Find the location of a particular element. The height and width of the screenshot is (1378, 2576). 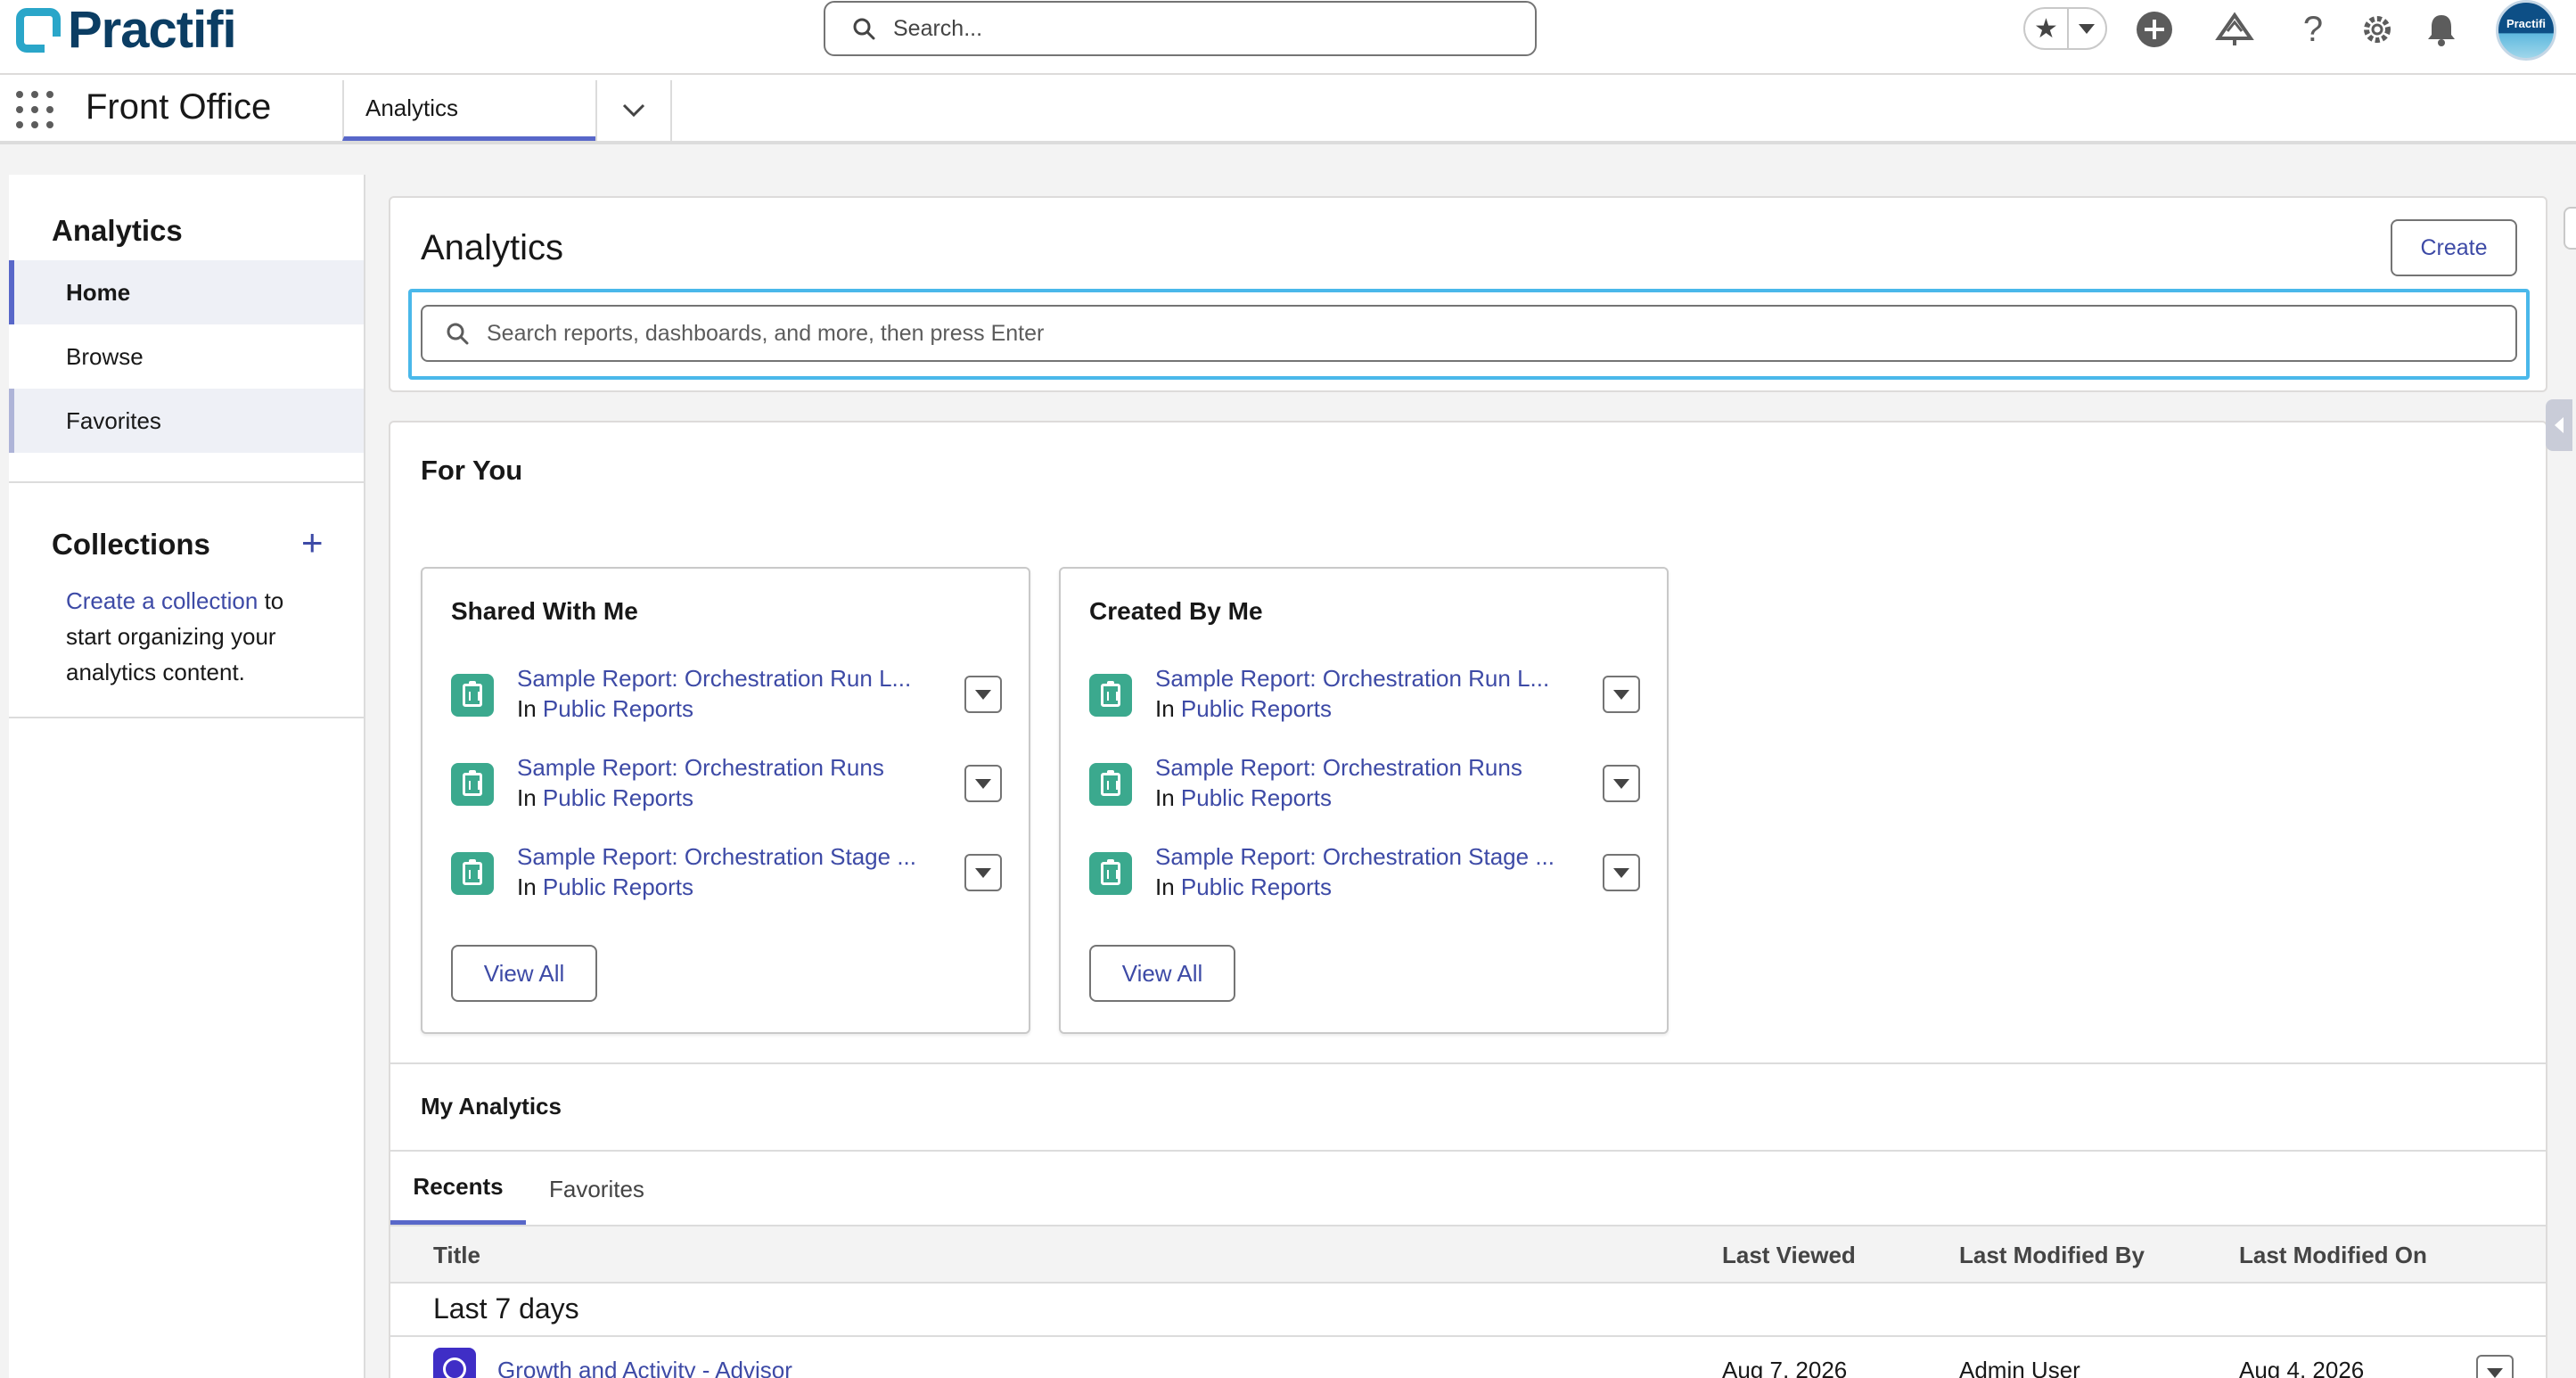

favorites-button-group: ★ is located at coordinates (2065, 28).